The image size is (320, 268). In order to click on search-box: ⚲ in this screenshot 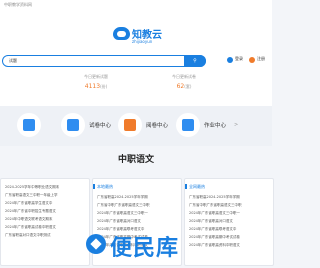, I will do `click(104, 61)`.